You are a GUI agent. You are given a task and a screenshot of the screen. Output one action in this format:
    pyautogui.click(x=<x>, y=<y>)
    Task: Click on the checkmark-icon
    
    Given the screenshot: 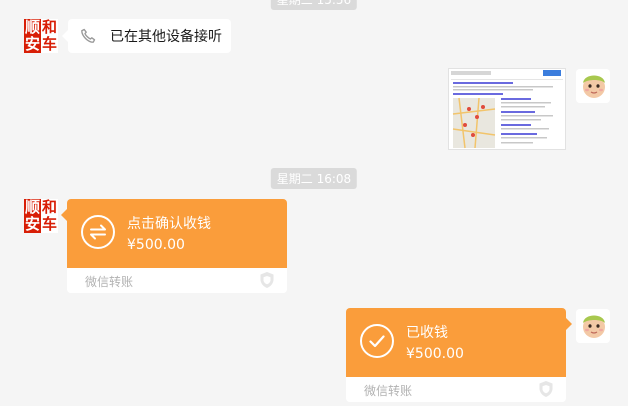 What is the action you would take?
    pyautogui.click(x=377, y=341)
    